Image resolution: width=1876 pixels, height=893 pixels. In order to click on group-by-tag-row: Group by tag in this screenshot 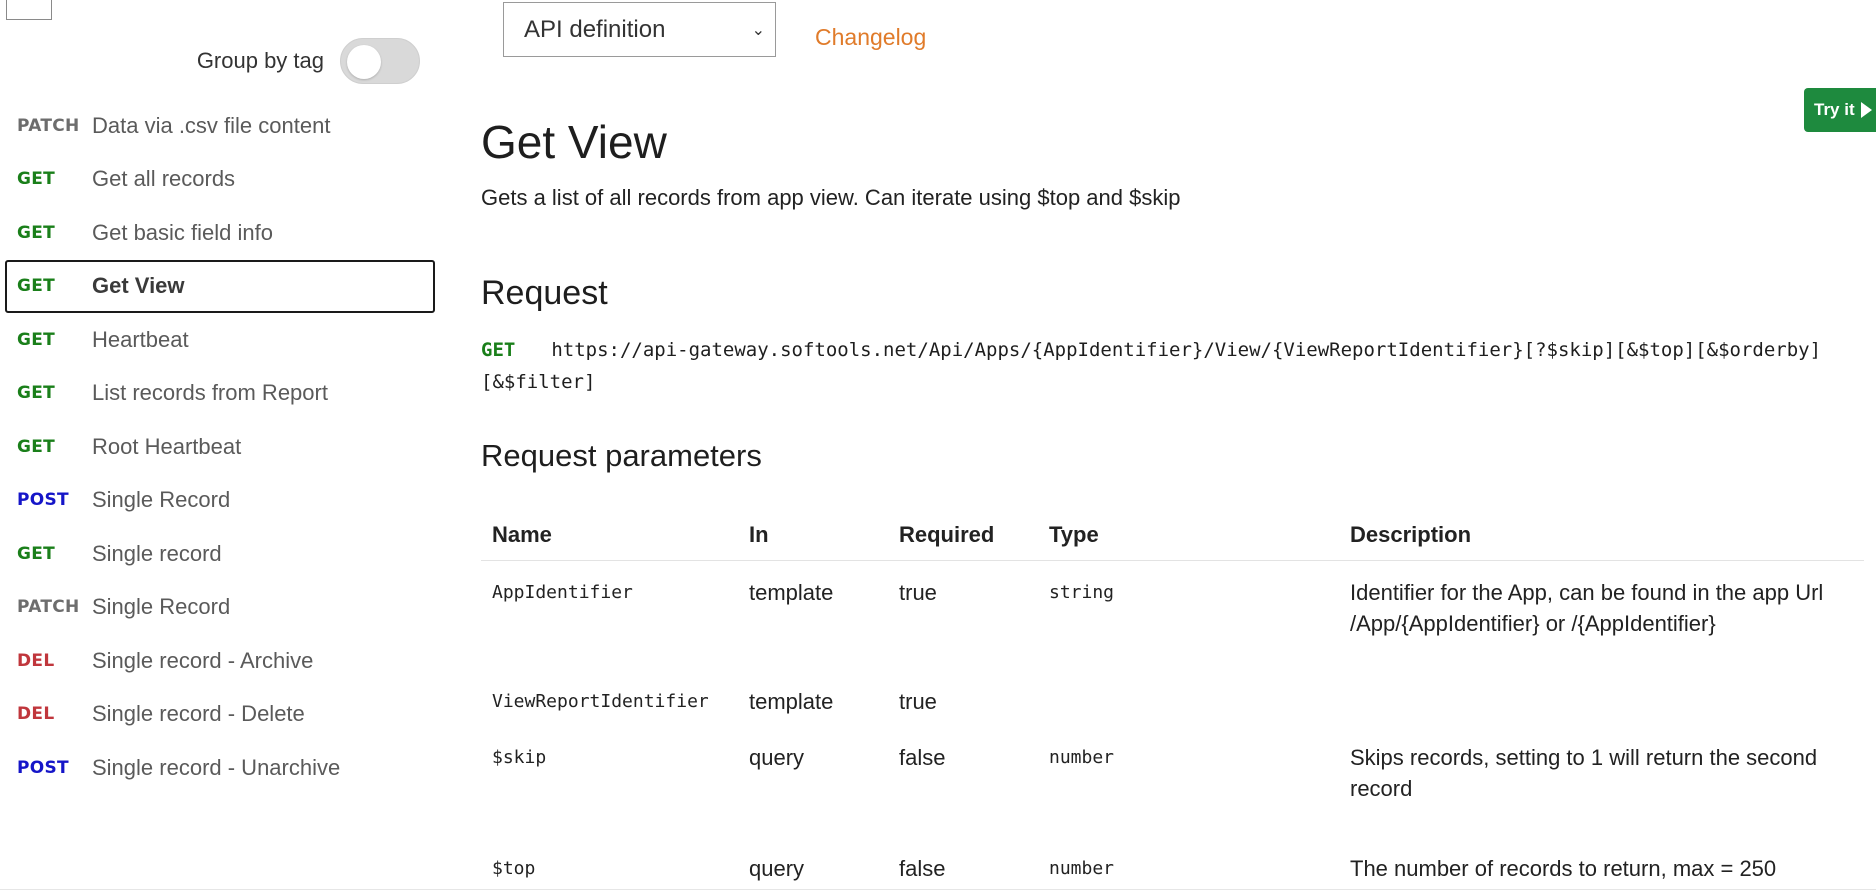, I will do `click(308, 61)`.